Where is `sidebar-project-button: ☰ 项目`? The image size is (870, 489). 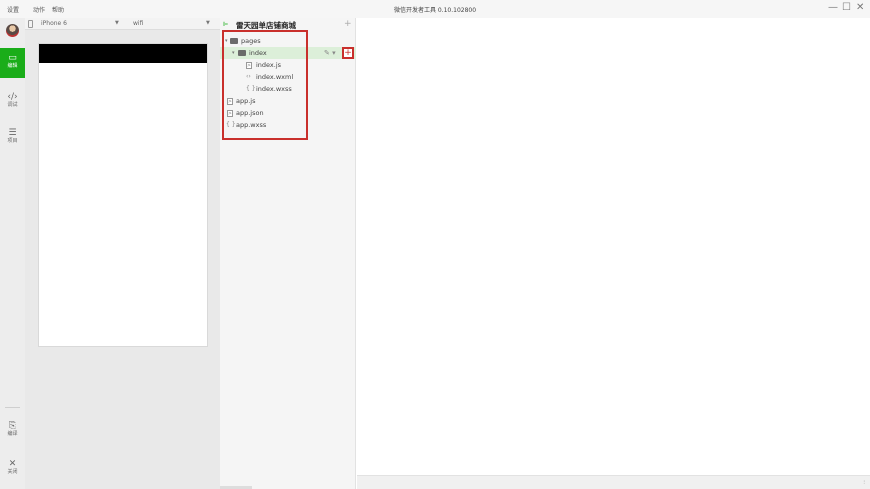
sidebar-project-button: ☰ 项目 is located at coordinates (12, 136).